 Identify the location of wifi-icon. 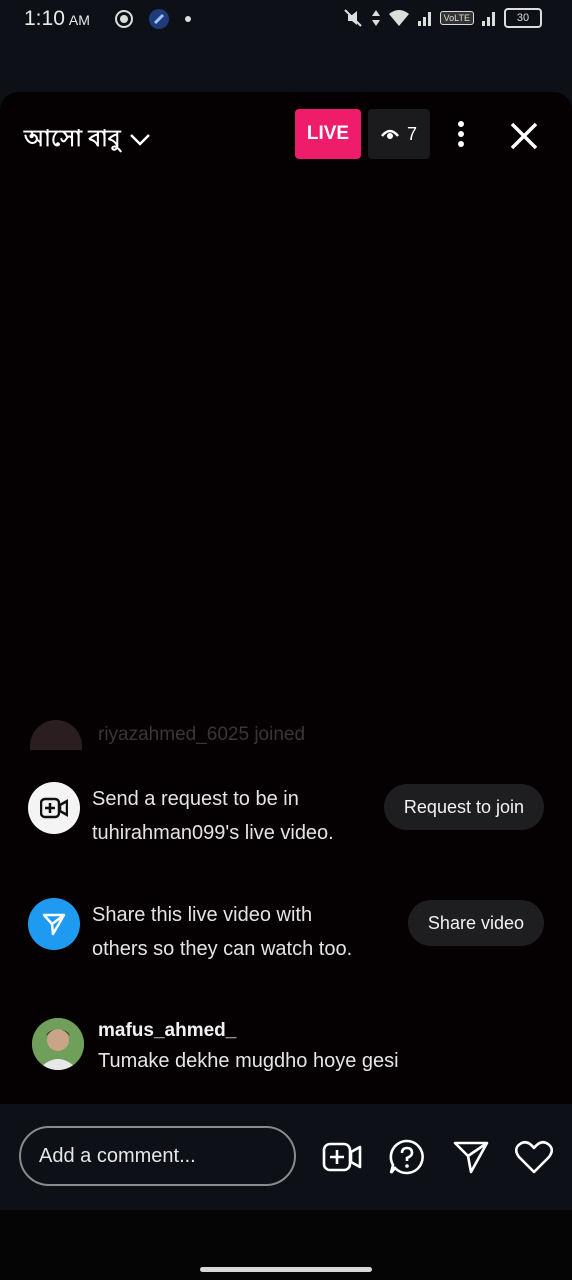
(398, 18).